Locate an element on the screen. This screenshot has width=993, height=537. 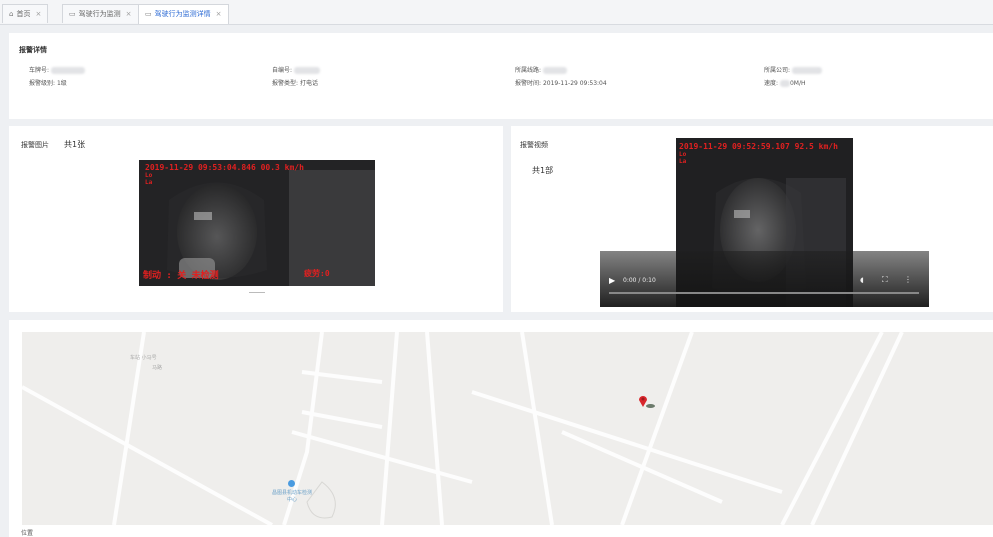
tab-driving-monitor-detail: ▭ 驾驶行为监测详情 × is located at coordinates (183, 14).